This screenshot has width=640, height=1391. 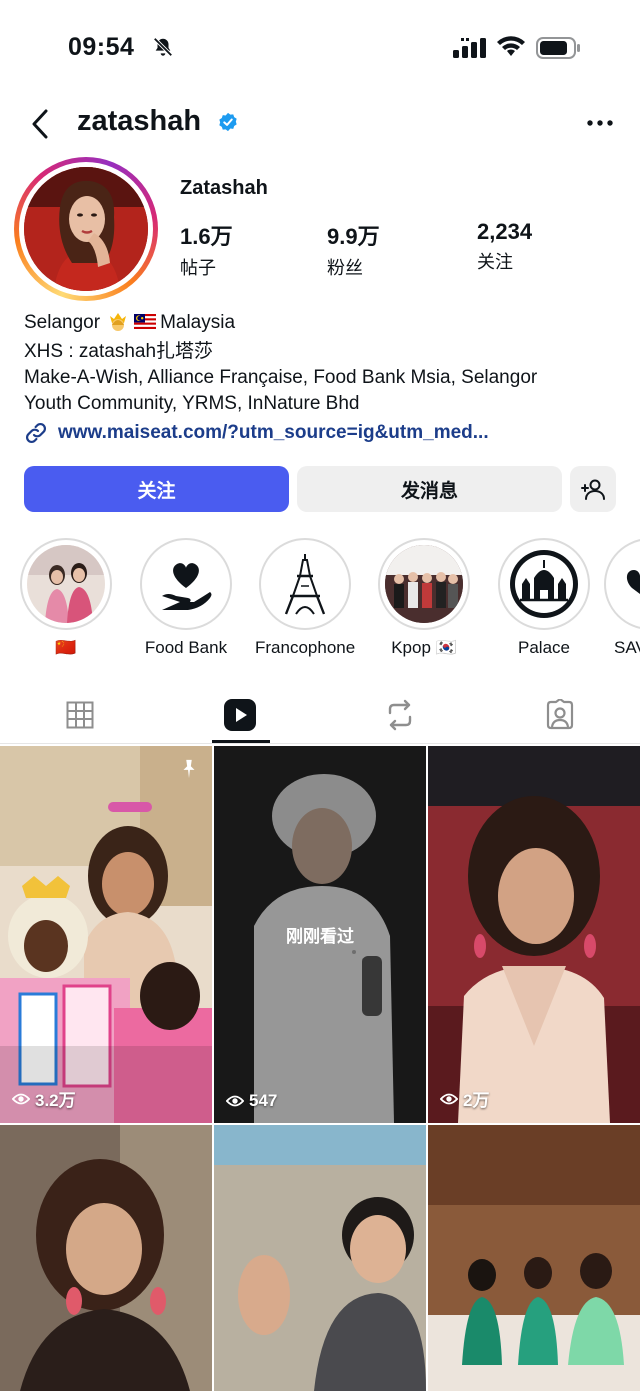 I want to click on wifi-icon, so click(x=511, y=49).